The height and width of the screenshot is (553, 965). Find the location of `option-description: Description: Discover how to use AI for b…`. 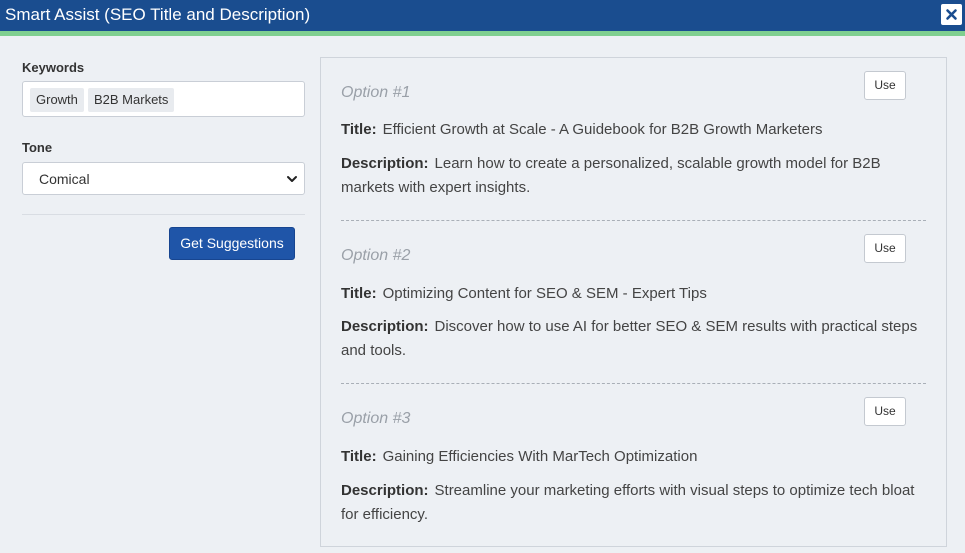

option-description: Description: Discover how to use AI for b… is located at coordinates (634, 339).